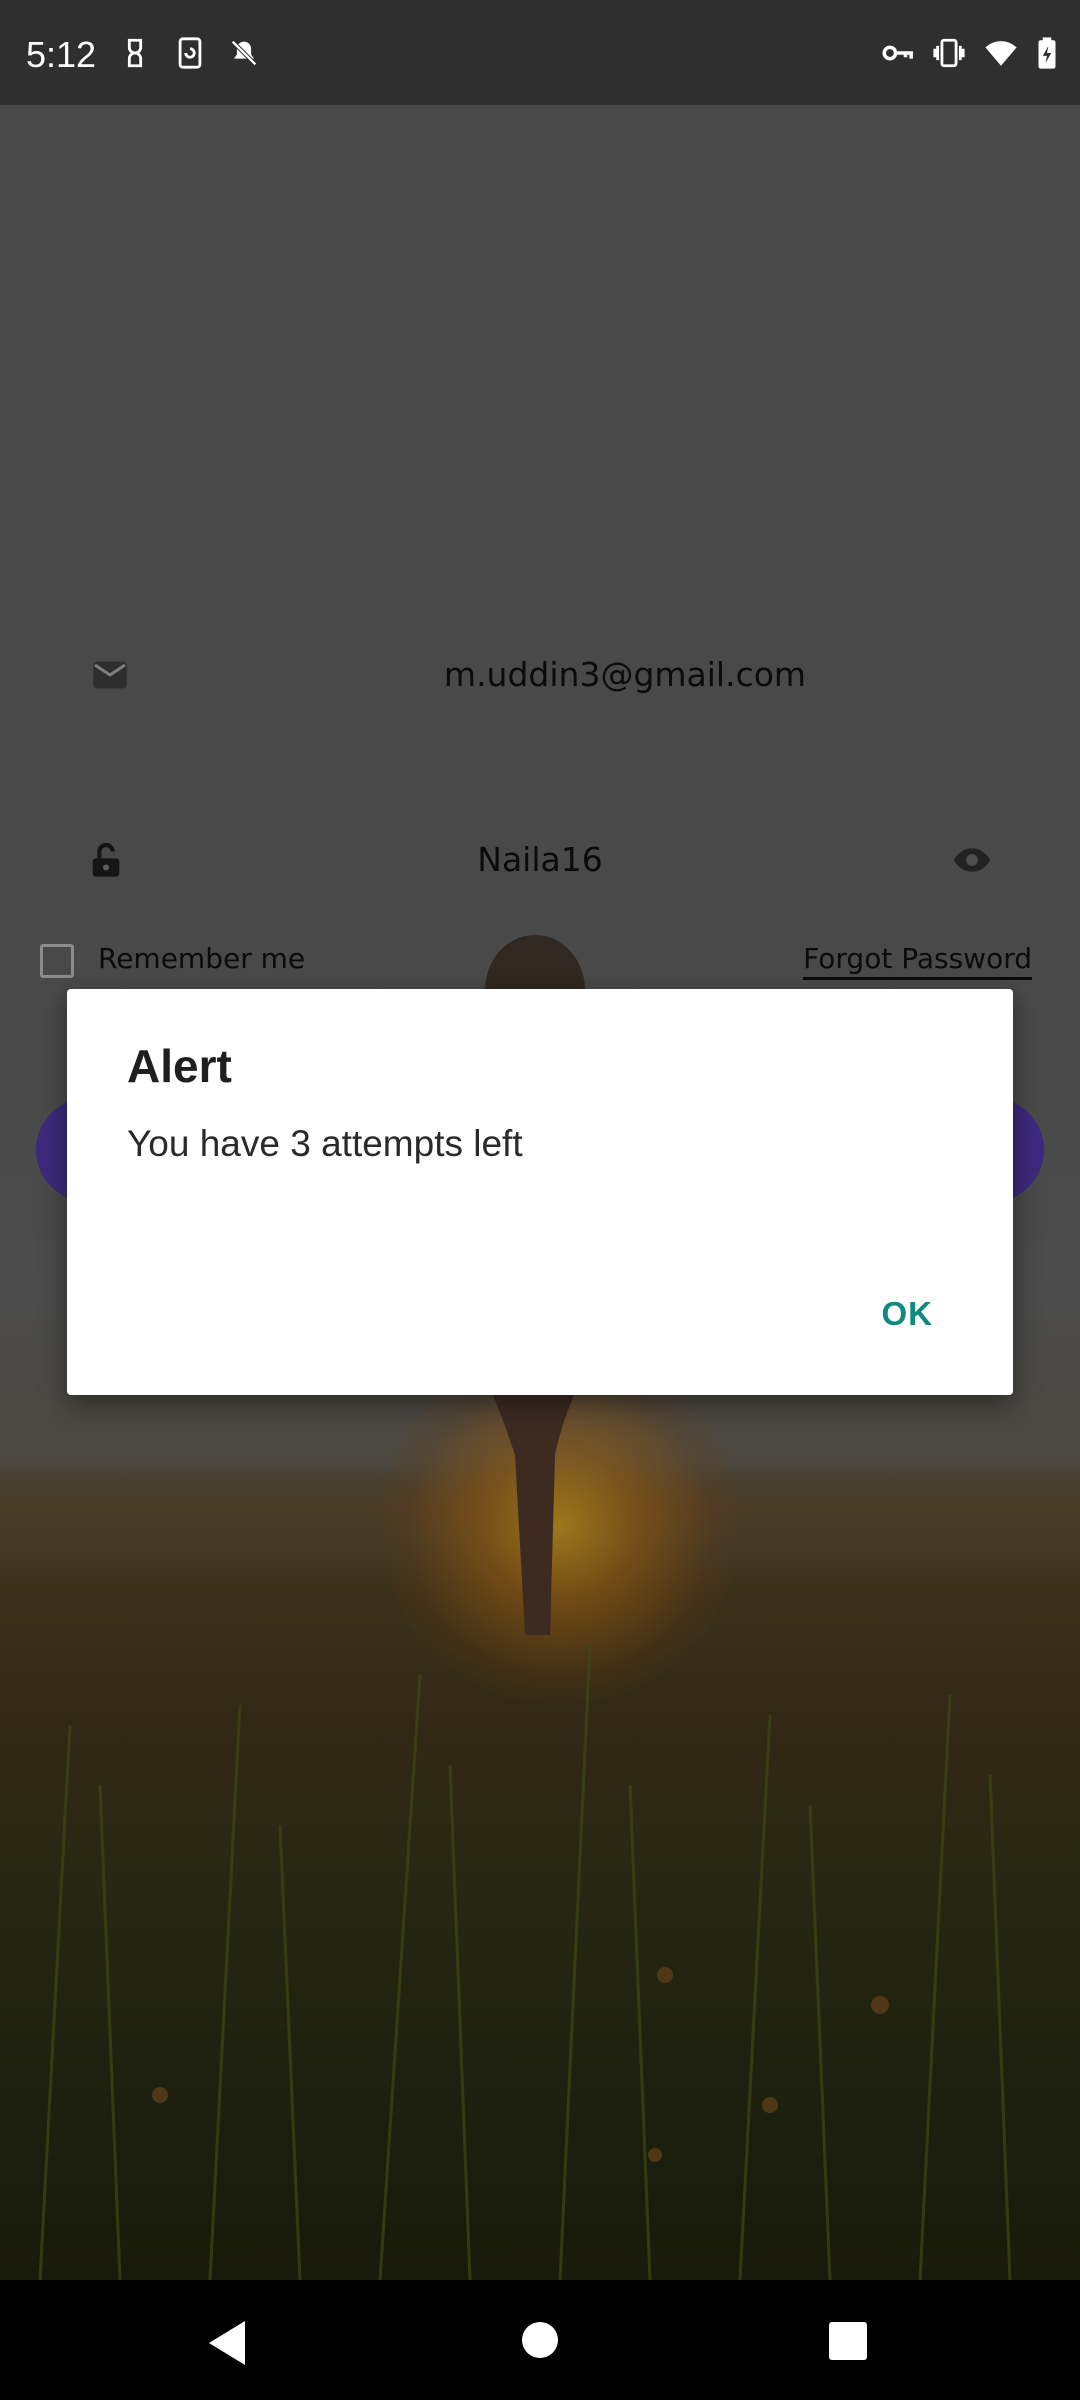 The image size is (1080, 2400). I want to click on recents-icon, so click(848, 2341).